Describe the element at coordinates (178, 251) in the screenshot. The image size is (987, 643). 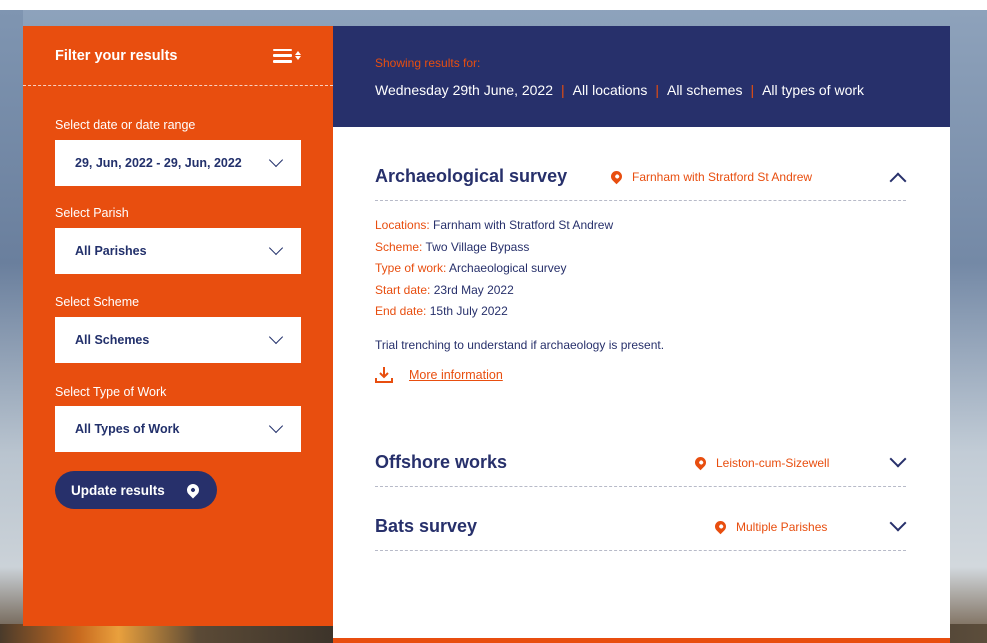
I see `parish-select: All Parishes` at that location.